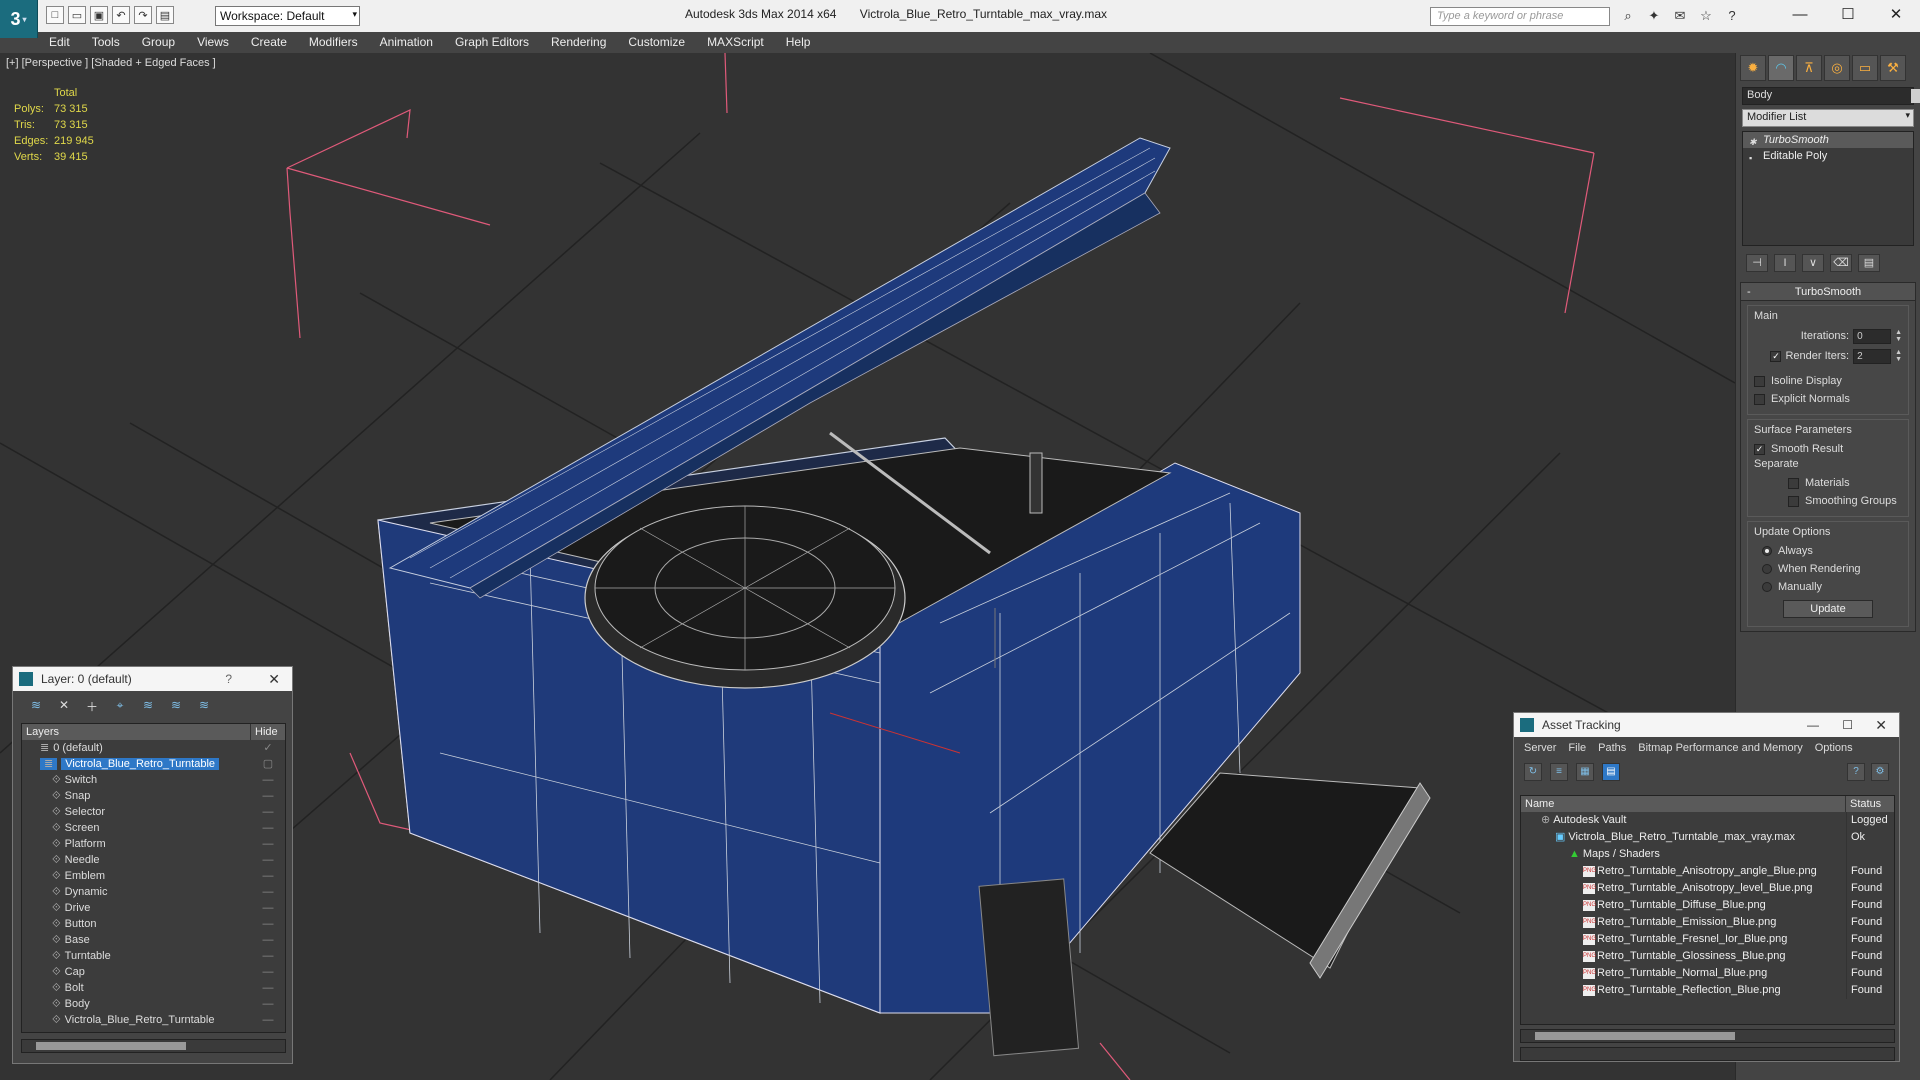  What do you see at coordinates (136, 812) in the screenshot?
I see `layer-name: ⟐ Selector` at bounding box center [136, 812].